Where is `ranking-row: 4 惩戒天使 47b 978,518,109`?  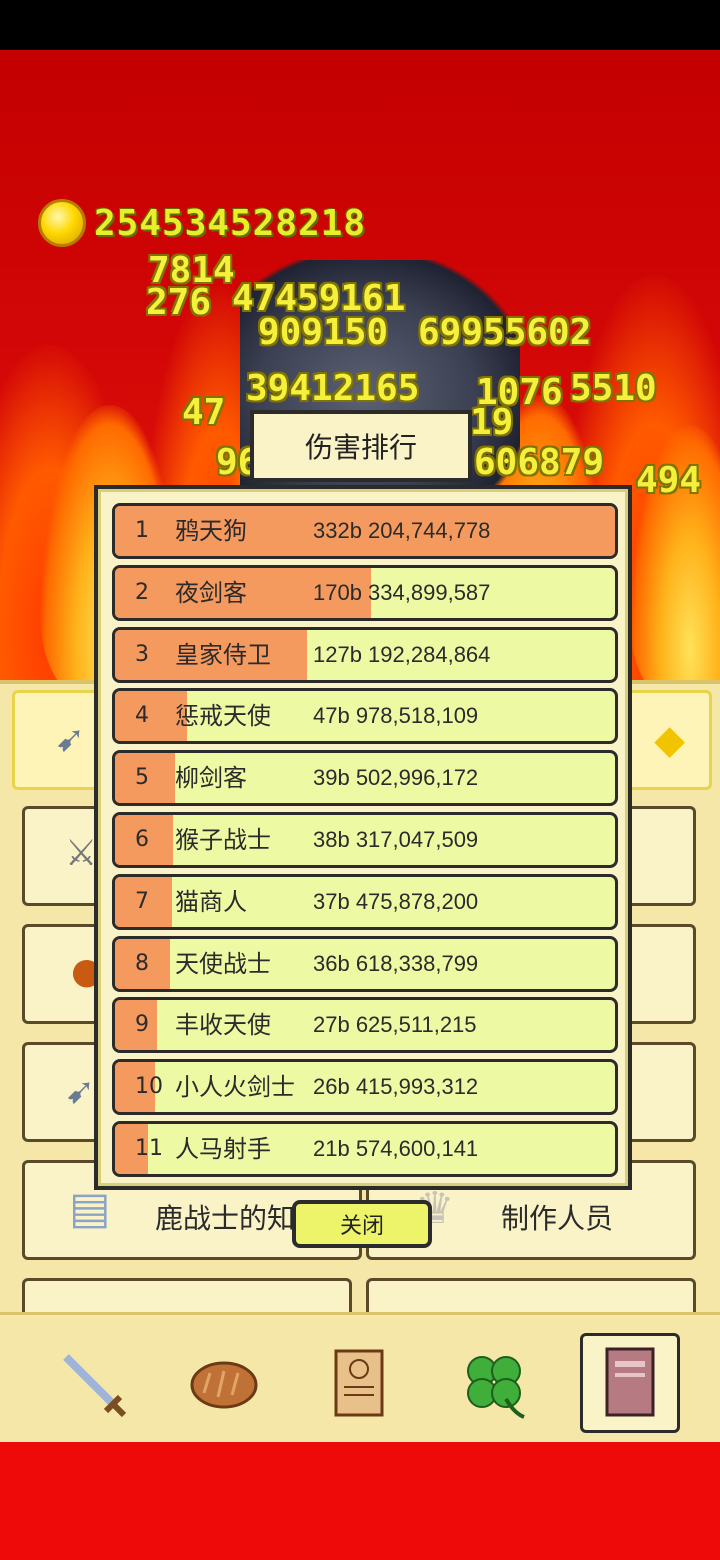
ranking-row: 4 惩戒天使 47b 978,518,109 is located at coordinates (365, 716).